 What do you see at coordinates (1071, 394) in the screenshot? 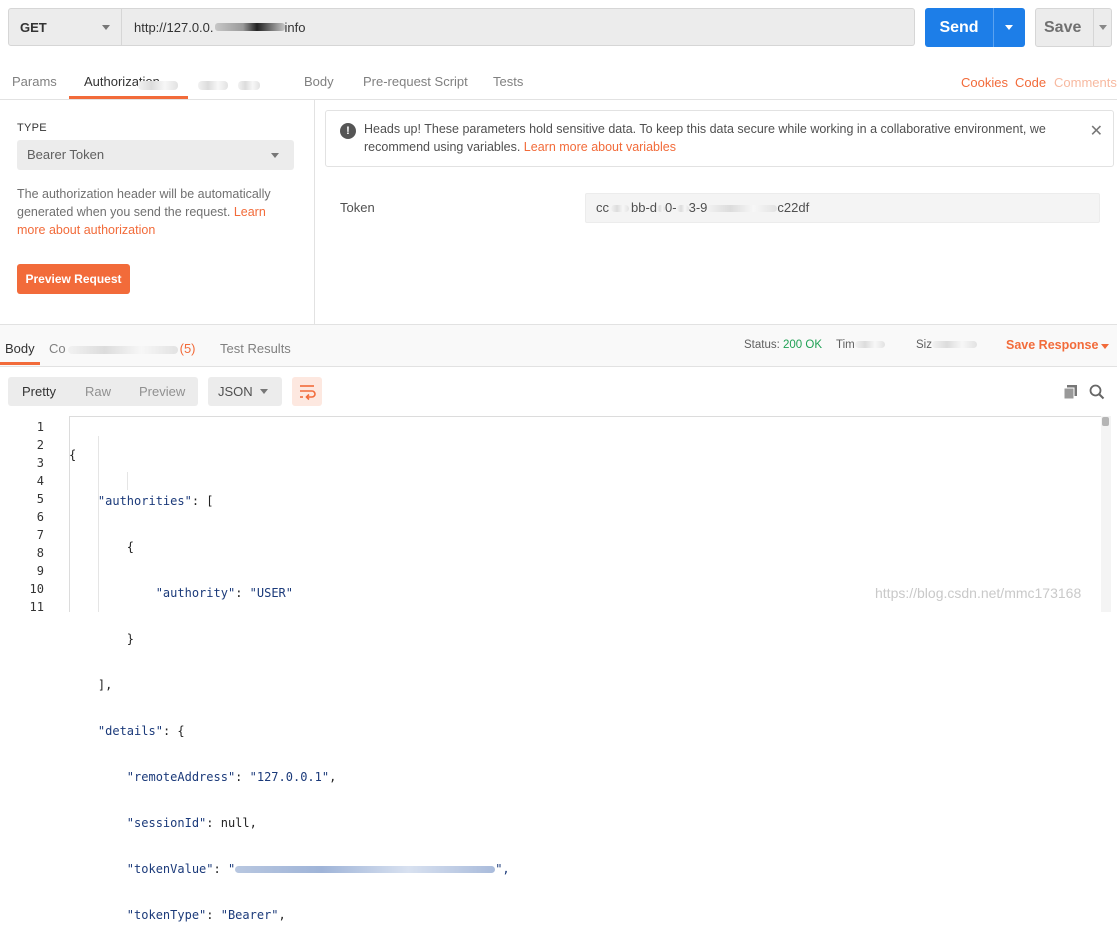
I see `copy-icon` at bounding box center [1071, 394].